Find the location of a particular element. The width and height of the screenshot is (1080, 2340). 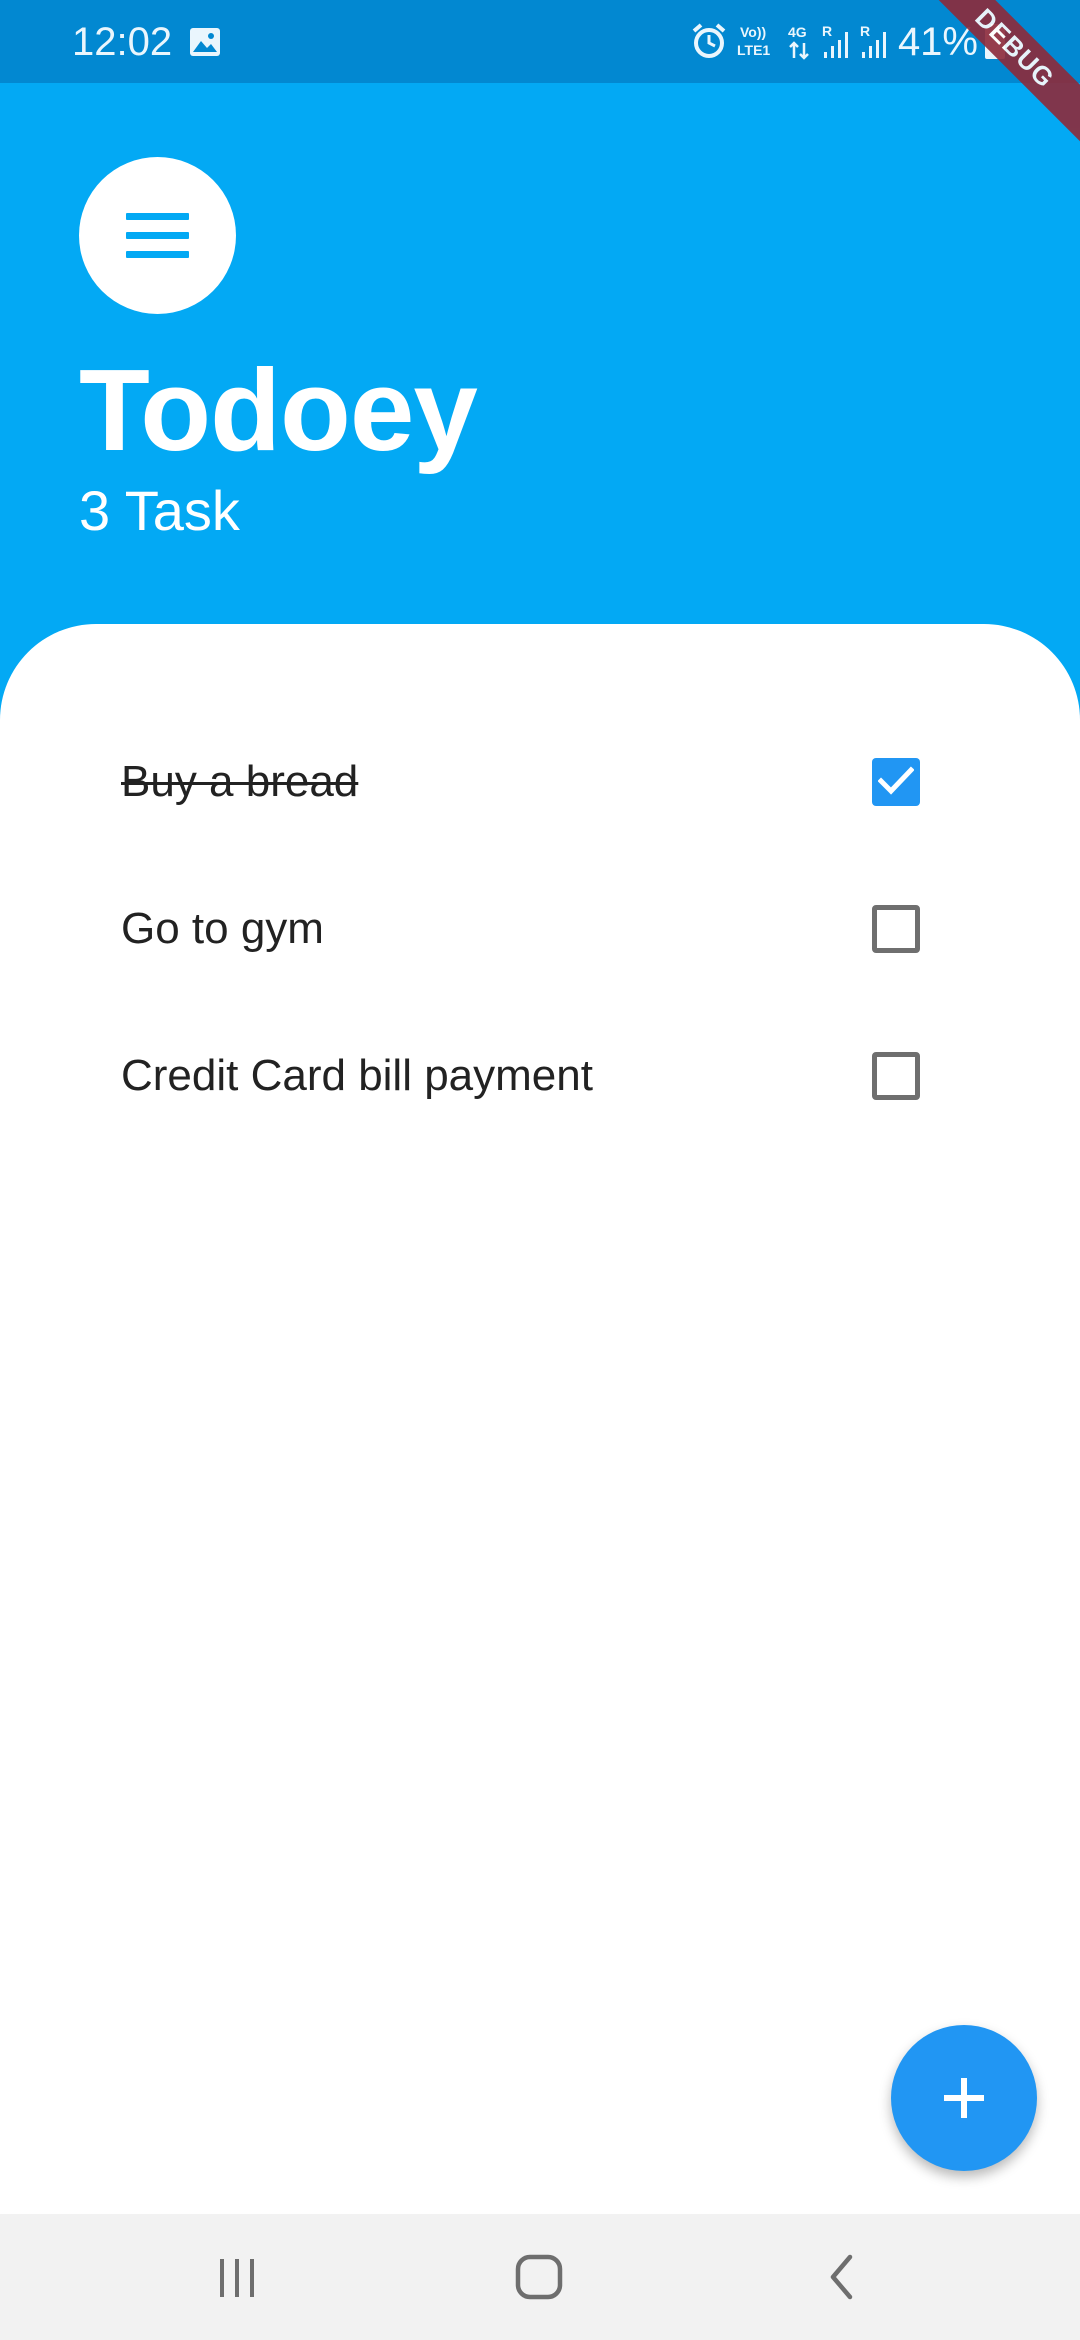

4g-data-icon: 4G is located at coordinates (800, 43).